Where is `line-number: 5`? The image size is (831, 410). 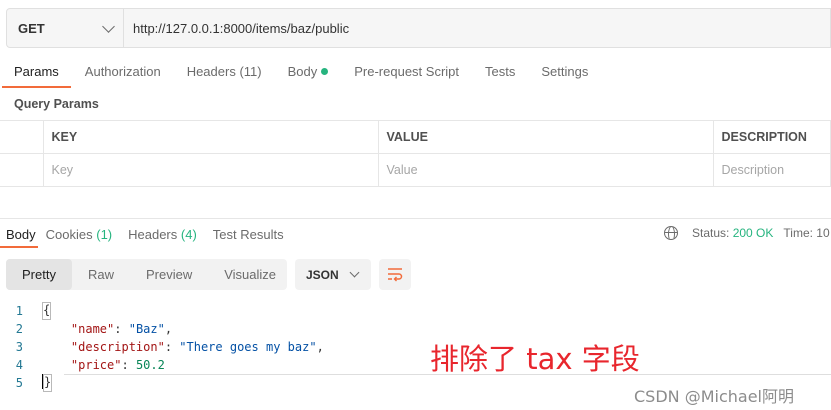 line-number: 5 is located at coordinates (19, 383).